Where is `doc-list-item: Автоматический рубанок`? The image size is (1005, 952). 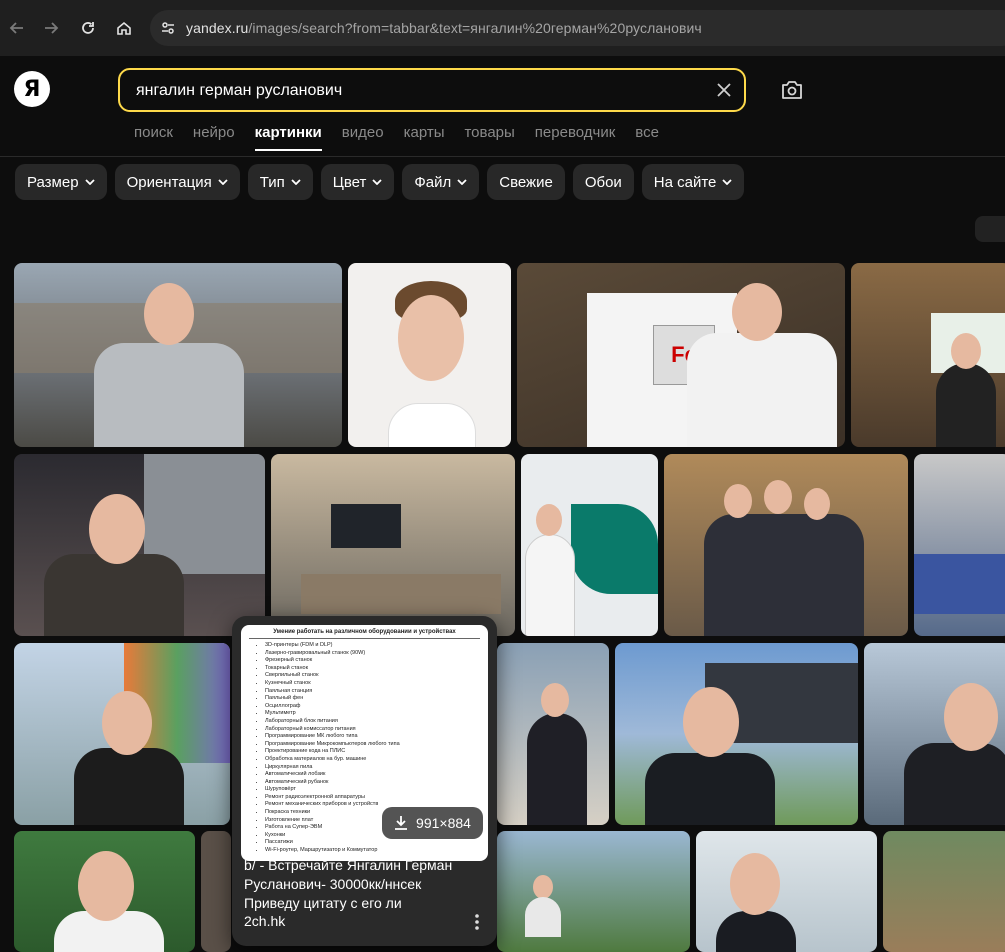 doc-list-item: Автоматический рубанок is located at coordinates (332, 783).